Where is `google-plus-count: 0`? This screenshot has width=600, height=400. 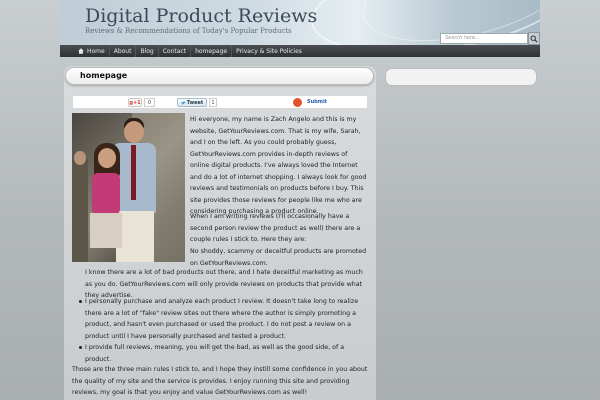
google-plus-count: 0 is located at coordinates (149, 102).